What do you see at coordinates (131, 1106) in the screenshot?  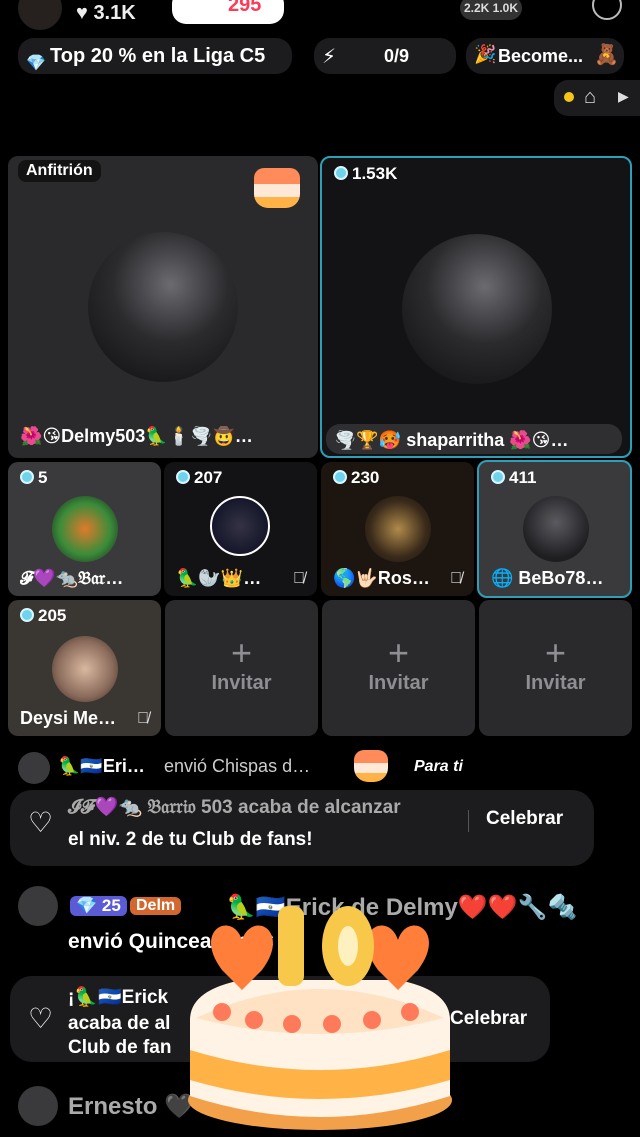 I see `comment-2-name: Ernesto 🖤` at bounding box center [131, 1106].